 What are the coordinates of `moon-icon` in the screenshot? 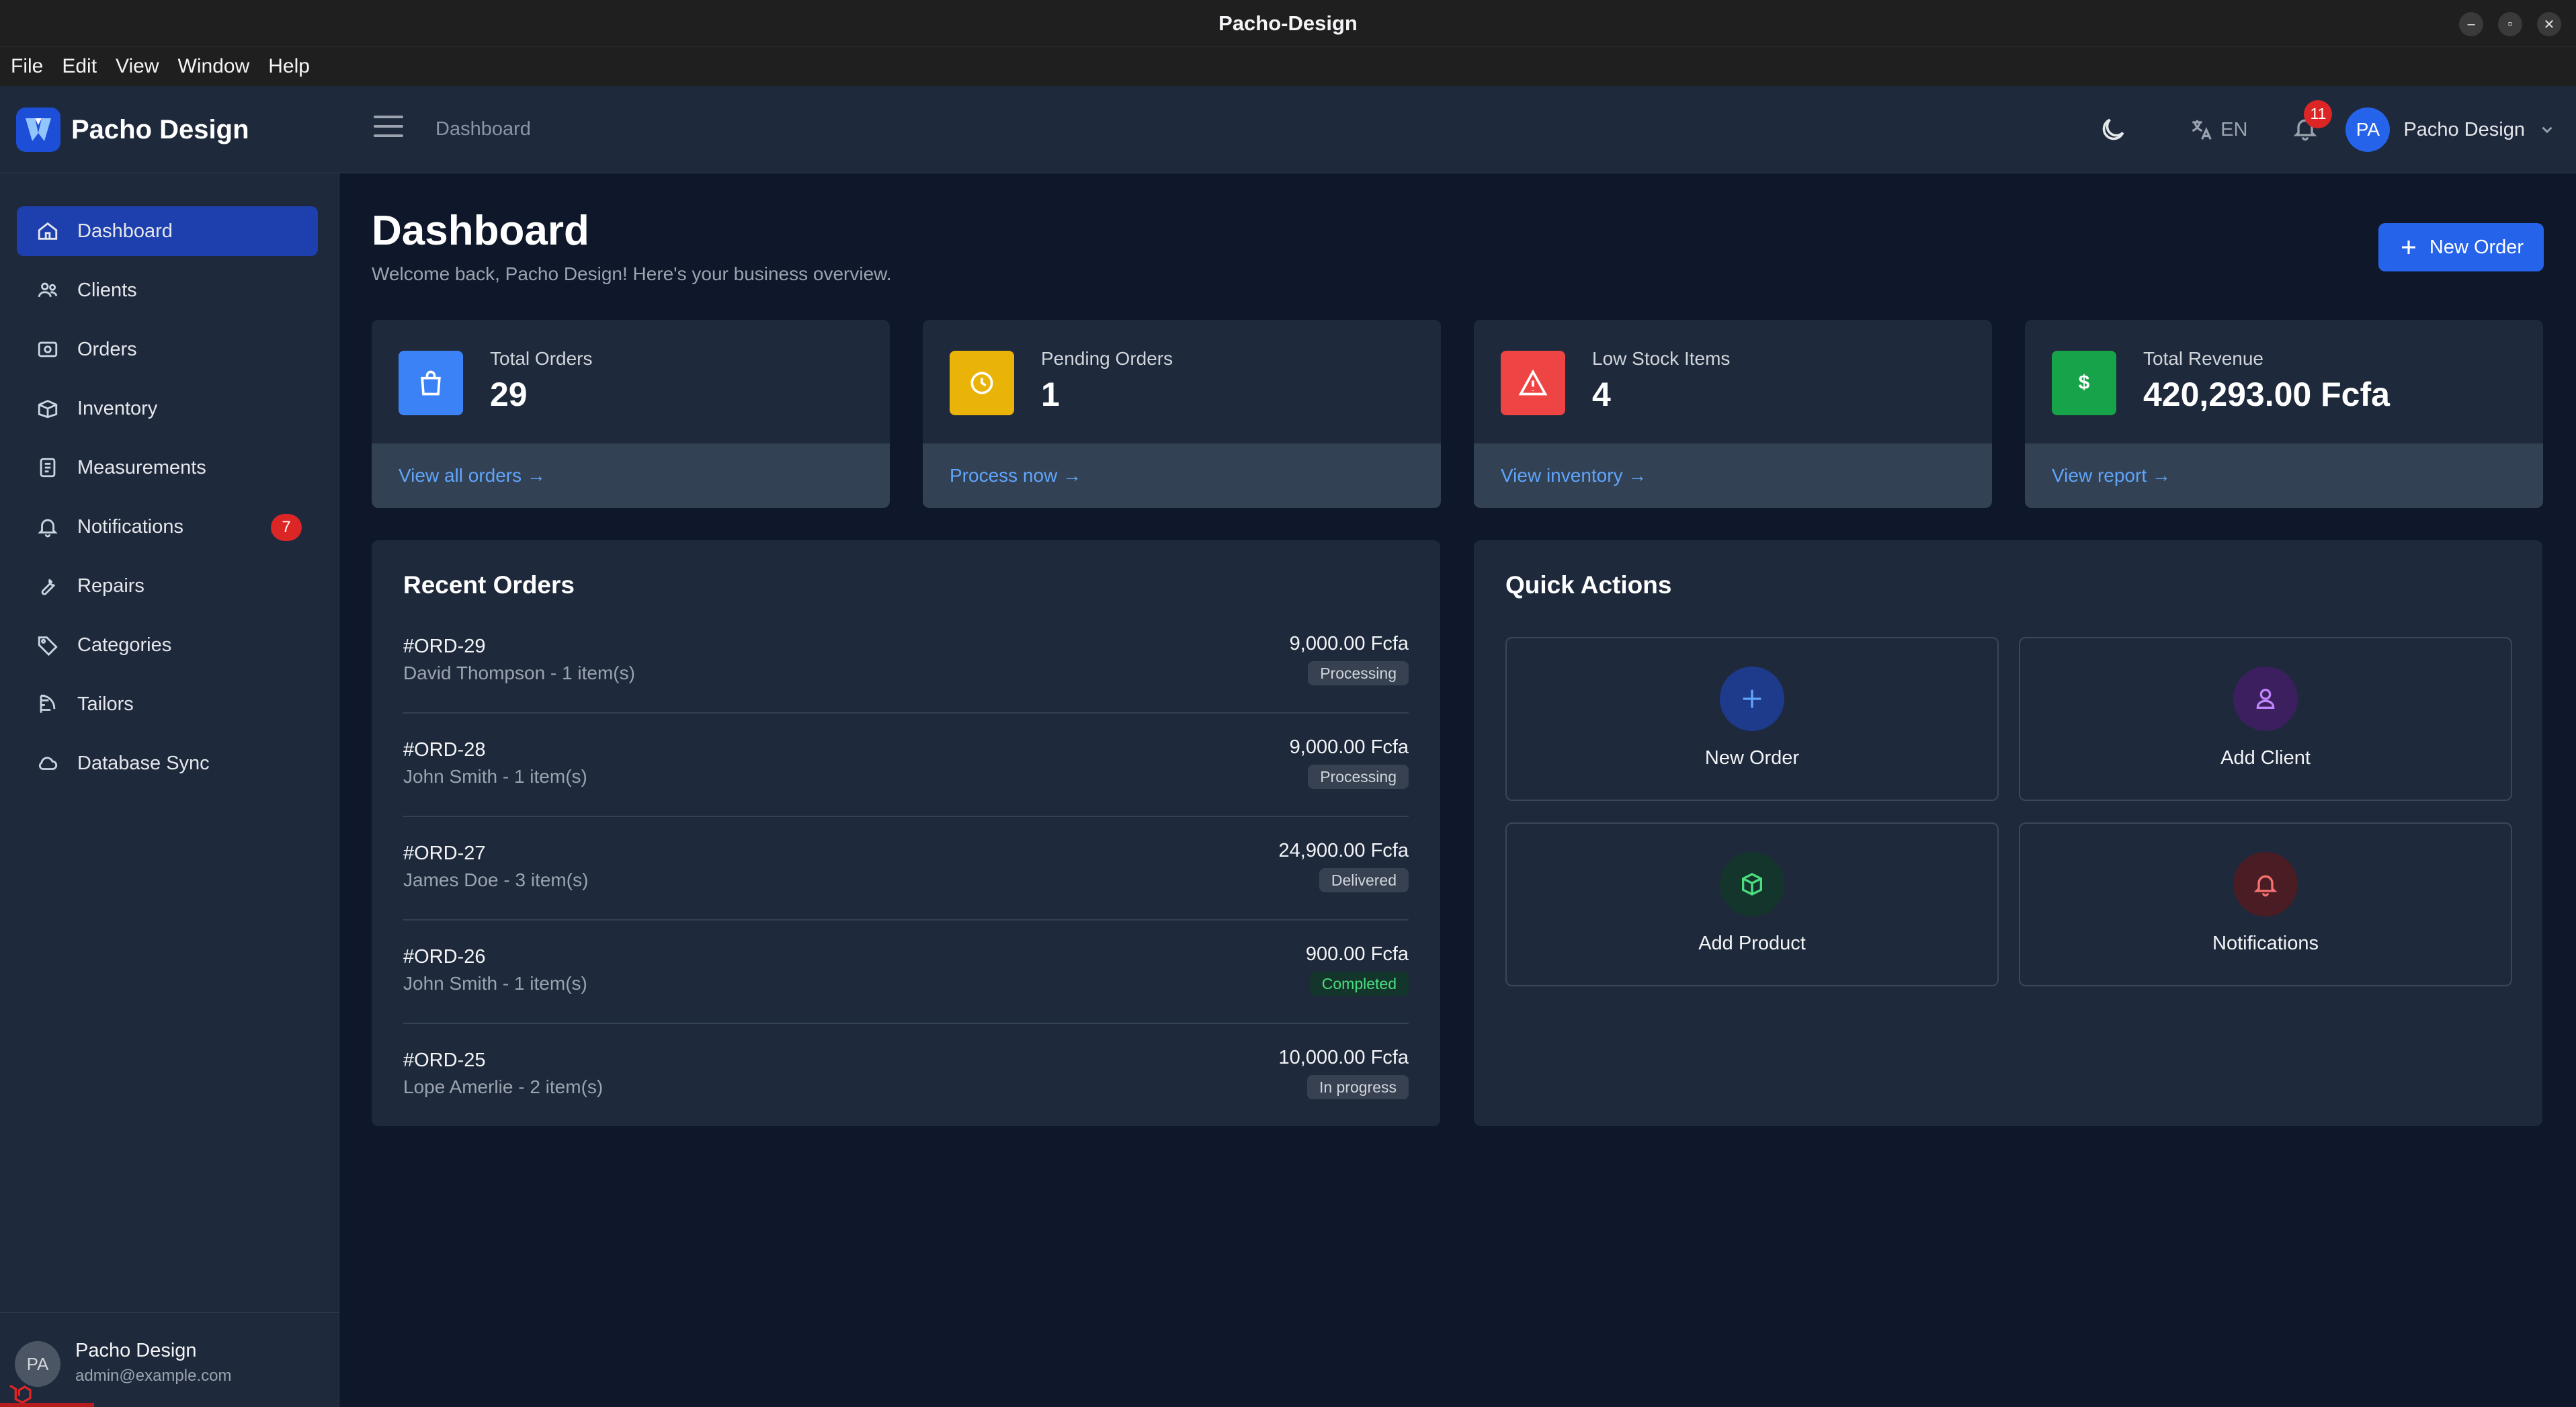 It's located at (2113, 129).